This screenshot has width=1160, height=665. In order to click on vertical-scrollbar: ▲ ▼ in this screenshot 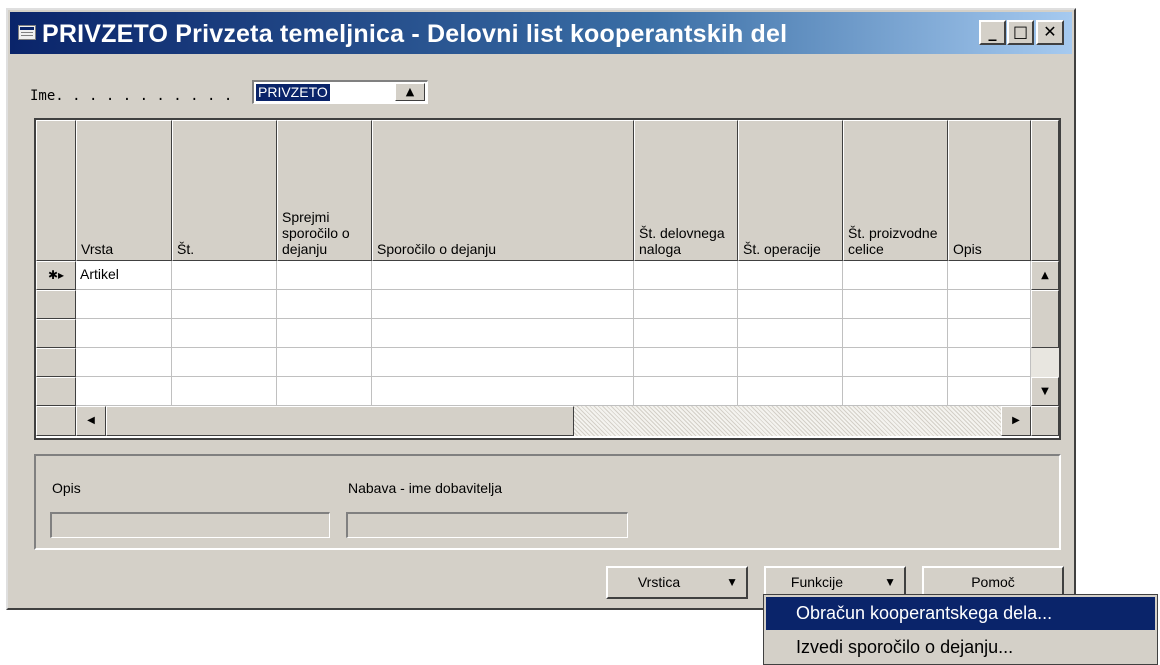, I will do `click(1045, 333)`.